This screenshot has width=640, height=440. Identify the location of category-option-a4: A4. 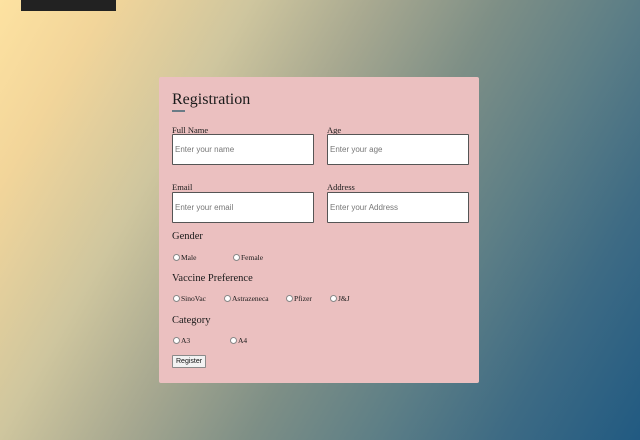
(238, 340).